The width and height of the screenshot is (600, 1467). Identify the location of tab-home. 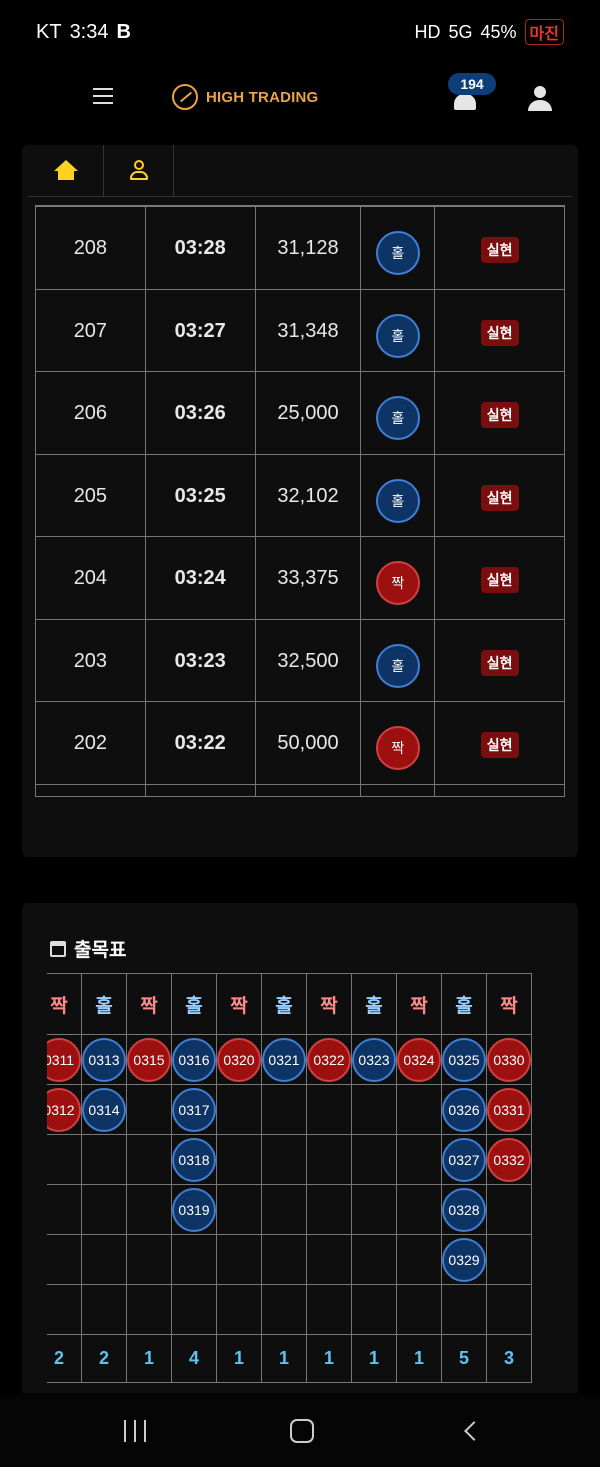
(66, 171).